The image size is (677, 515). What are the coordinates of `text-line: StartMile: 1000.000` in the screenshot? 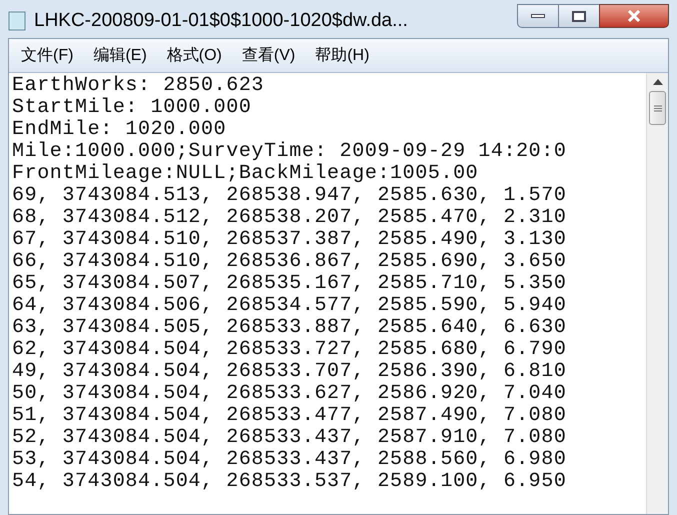 It's located at (132, 108).